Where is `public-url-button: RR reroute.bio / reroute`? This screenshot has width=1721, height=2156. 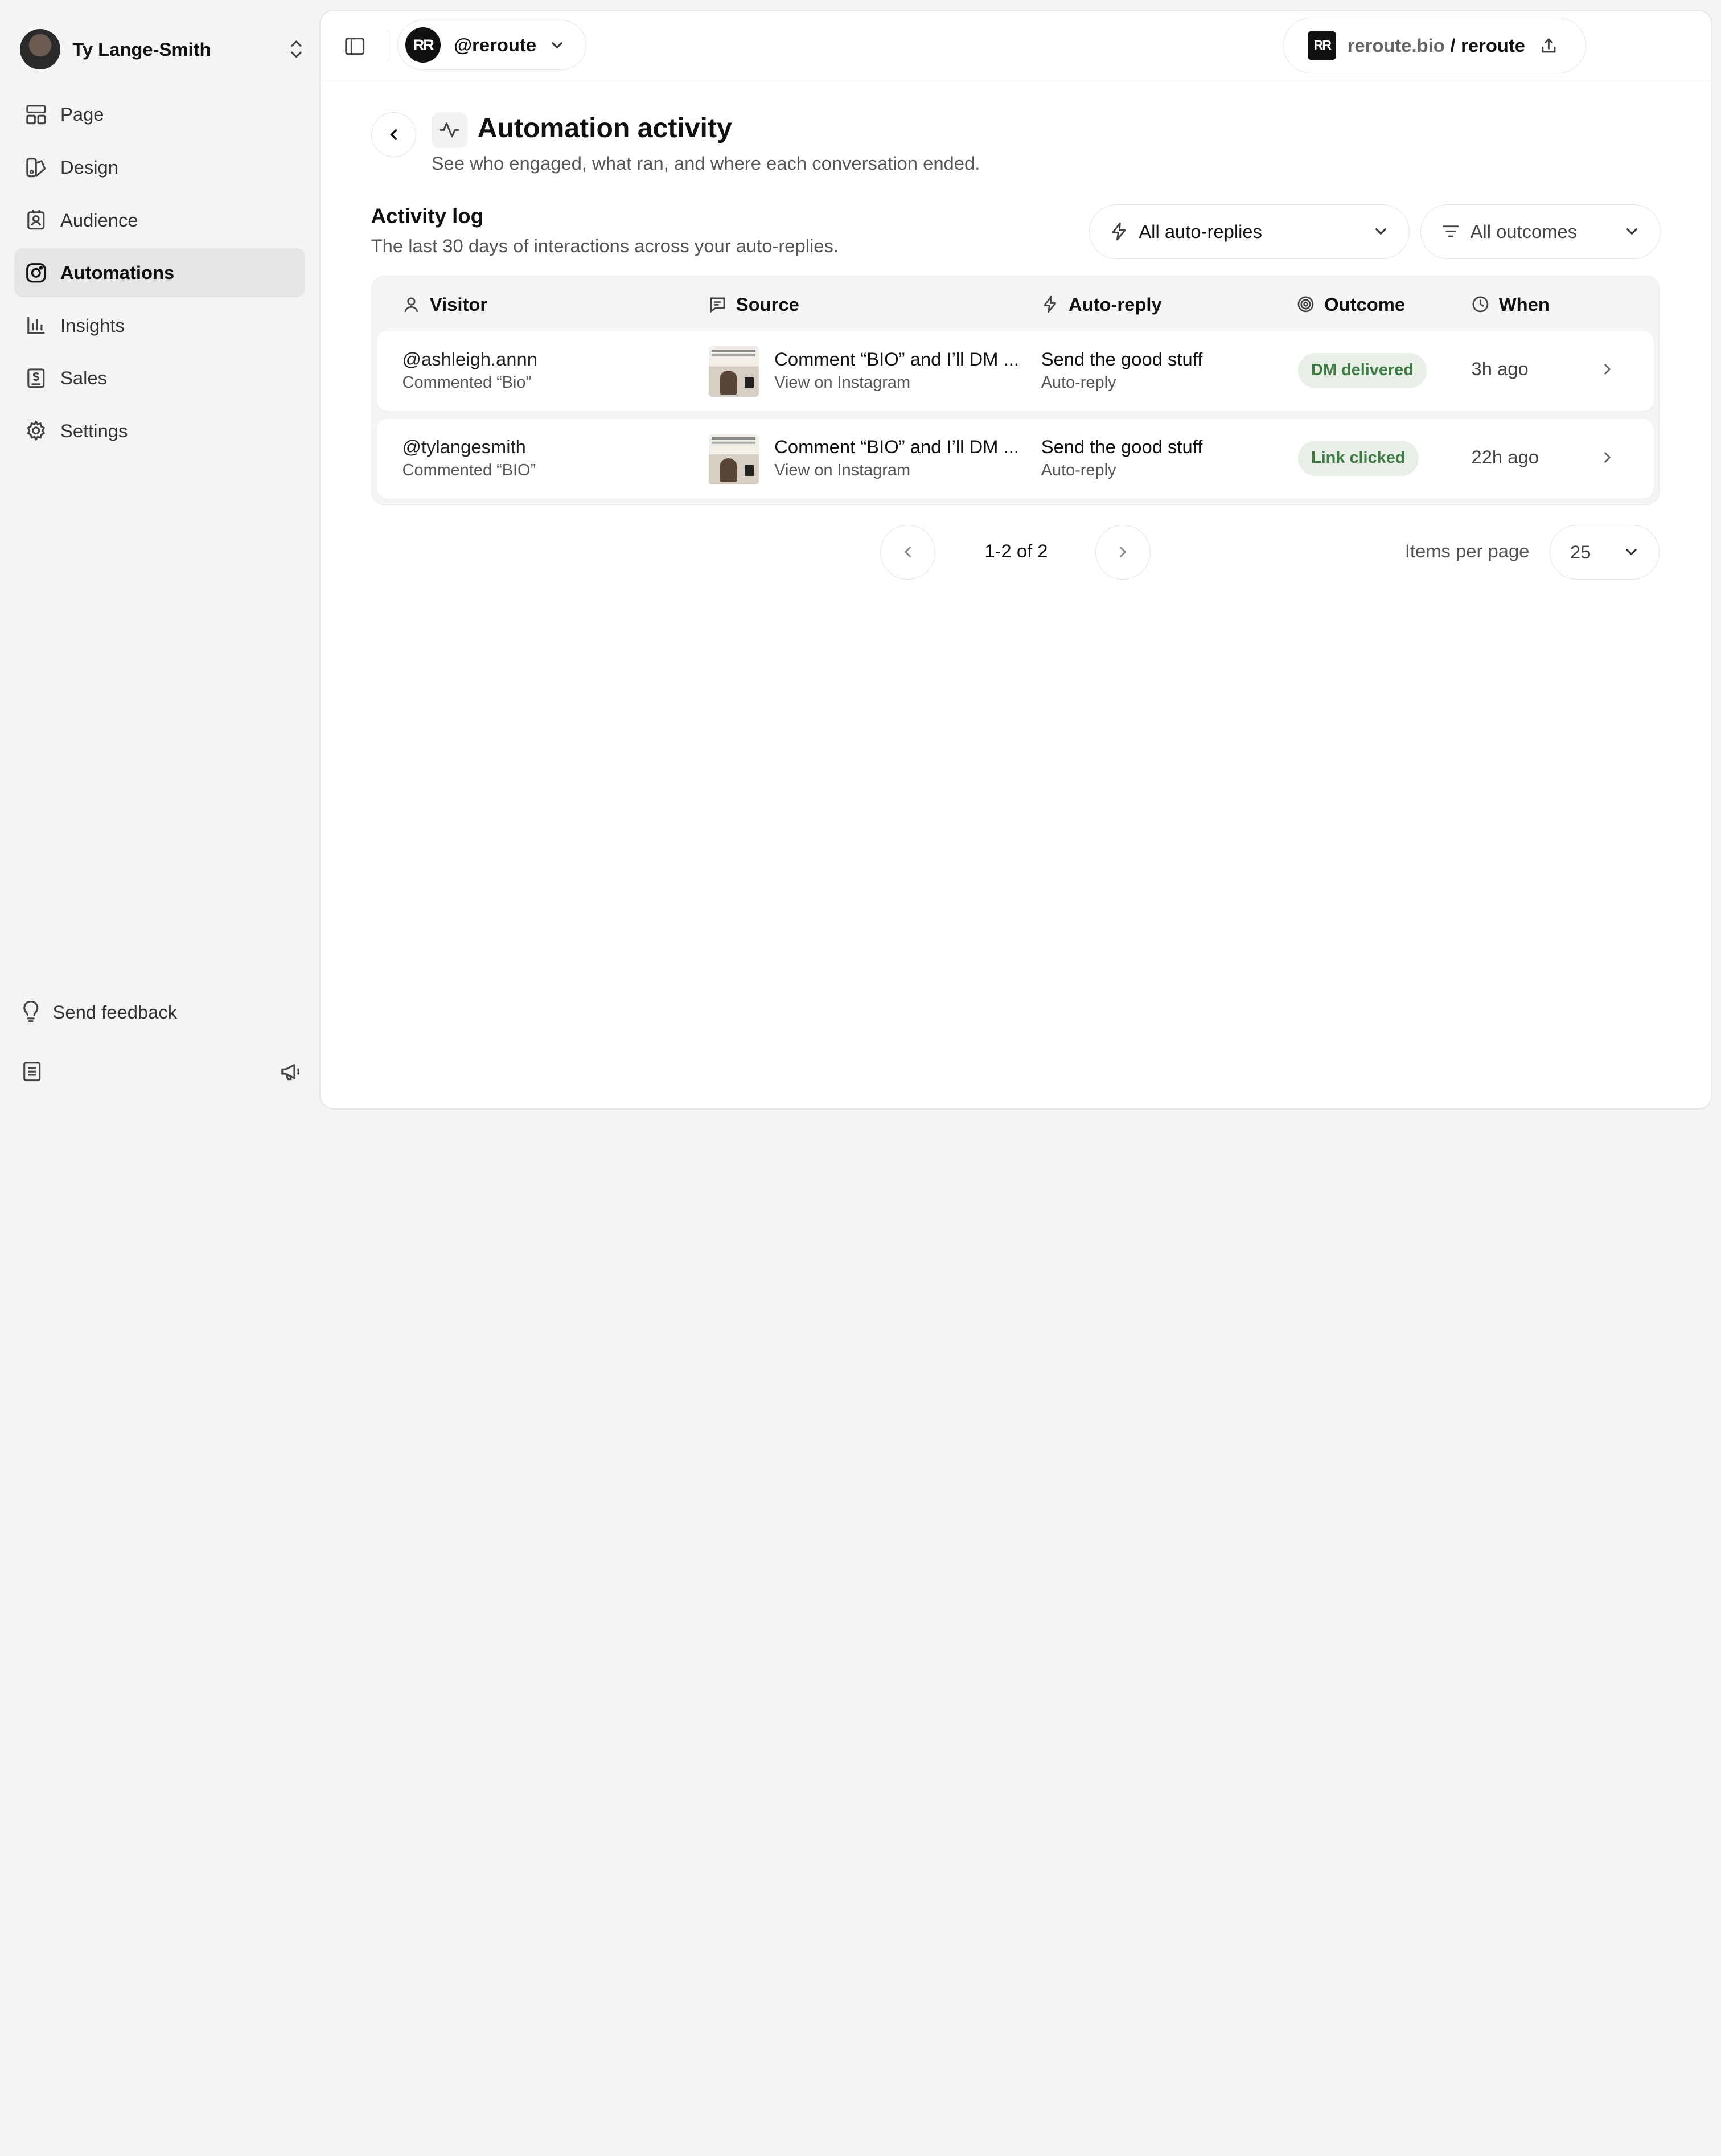 public-url-button: RR reroute.bio / reroute is located at coordinates (1434, 45).